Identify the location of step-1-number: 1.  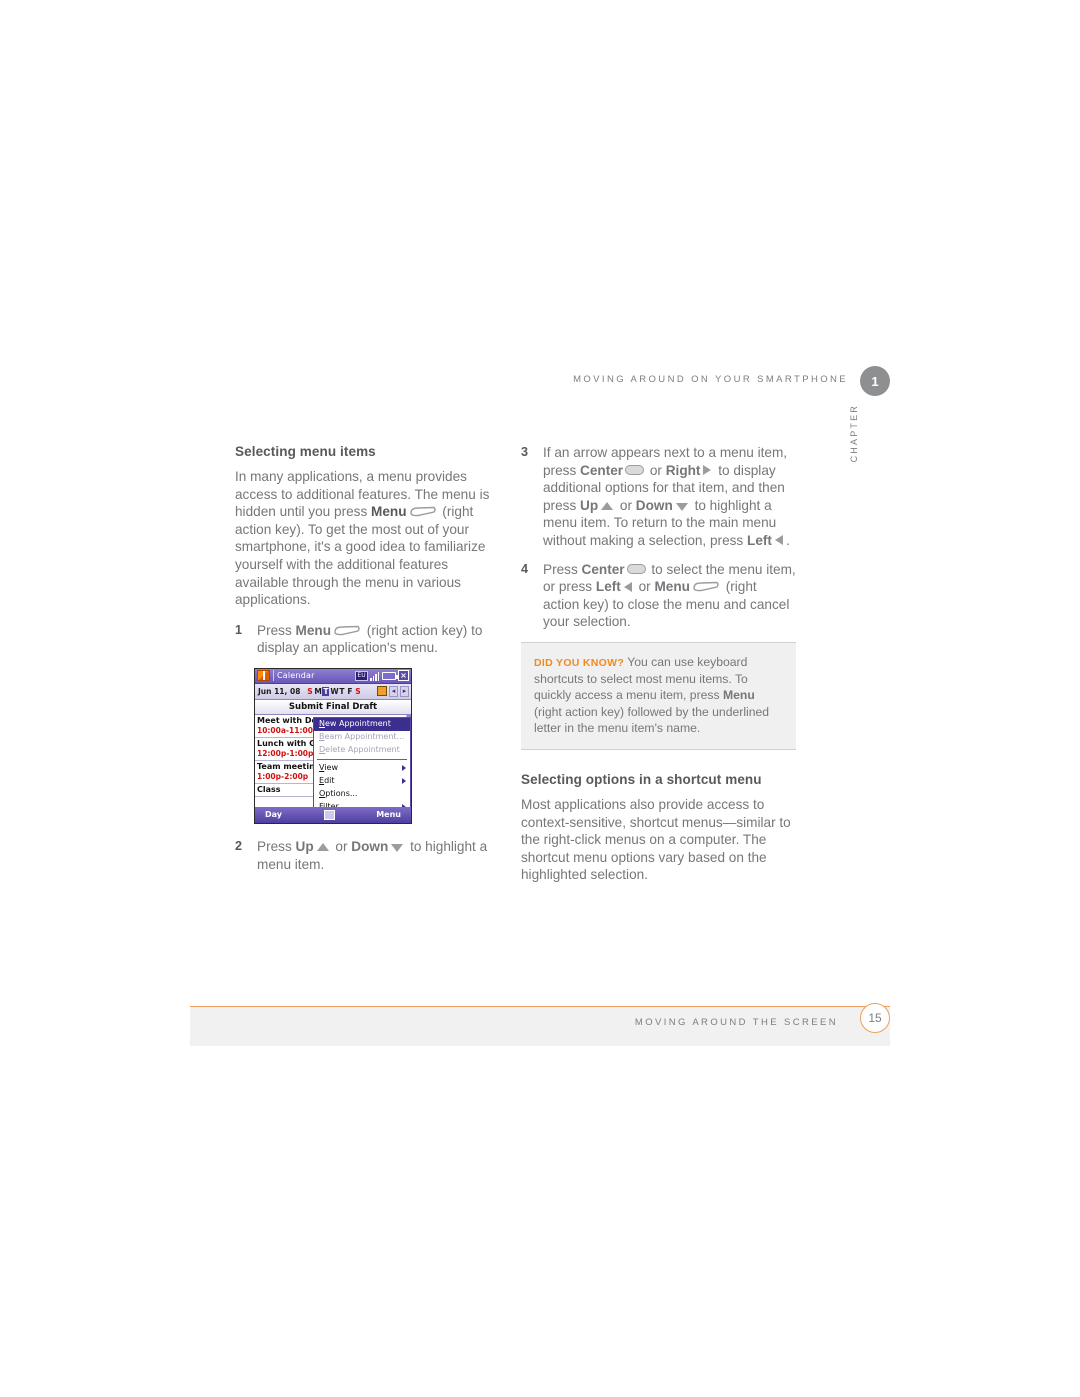
(239, 629).